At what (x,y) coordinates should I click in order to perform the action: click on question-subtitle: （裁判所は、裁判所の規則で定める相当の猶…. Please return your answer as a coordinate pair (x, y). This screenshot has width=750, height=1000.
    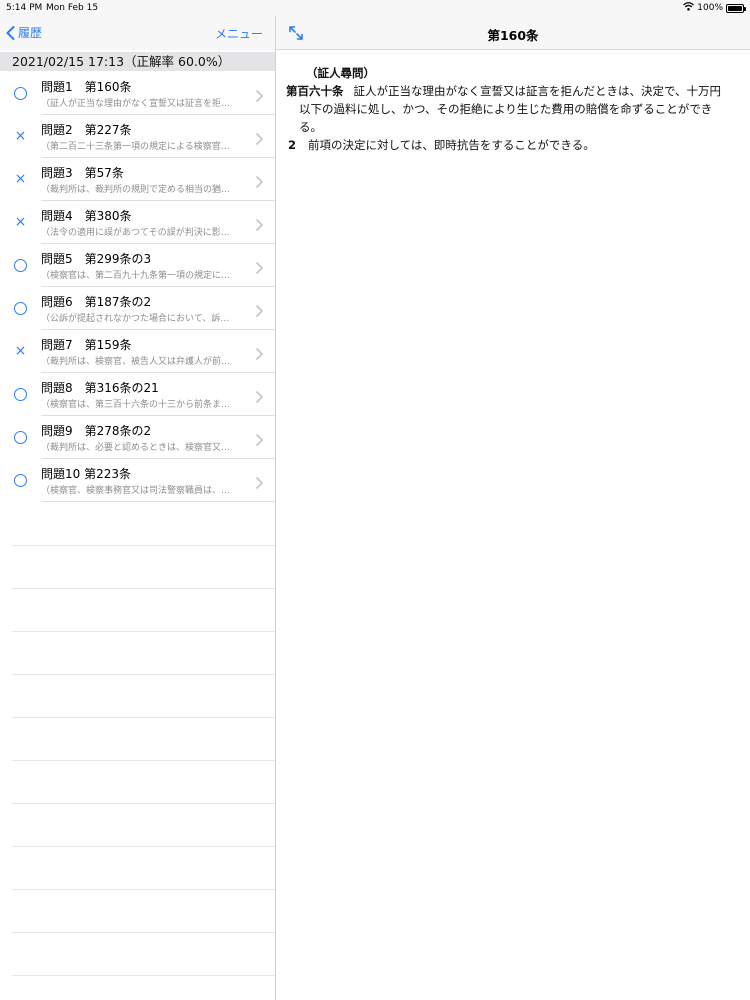
    Looking at the image, I should click on (136, 190).